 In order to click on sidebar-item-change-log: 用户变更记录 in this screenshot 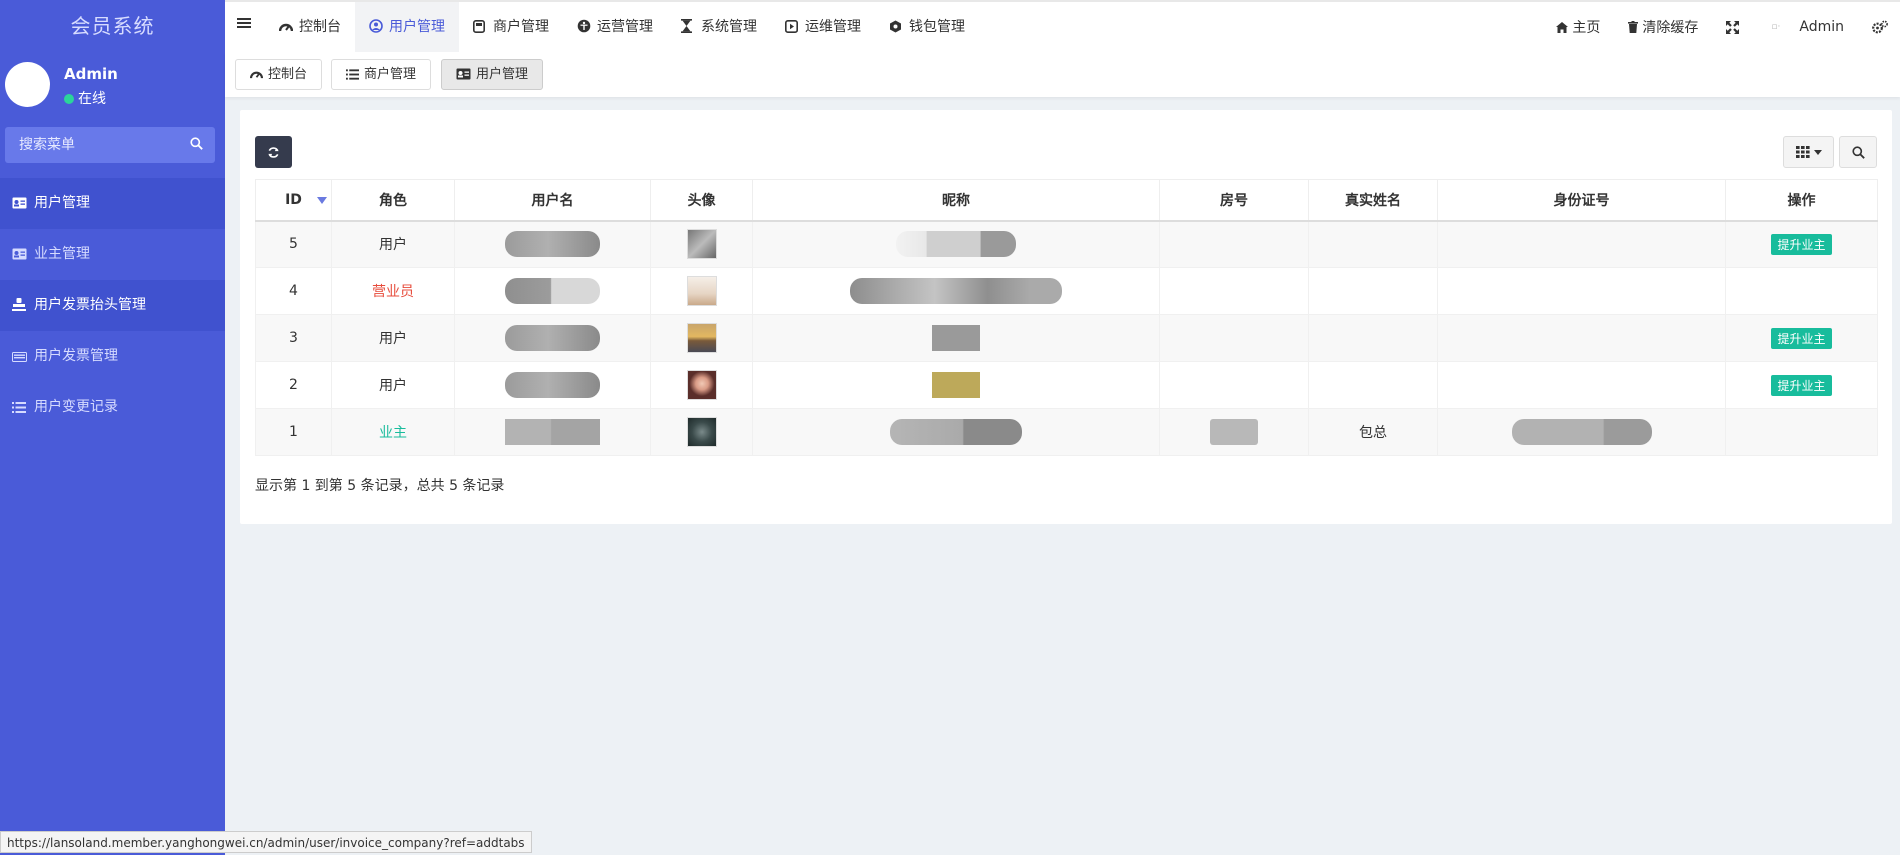, I will do `click(112, 407)`.